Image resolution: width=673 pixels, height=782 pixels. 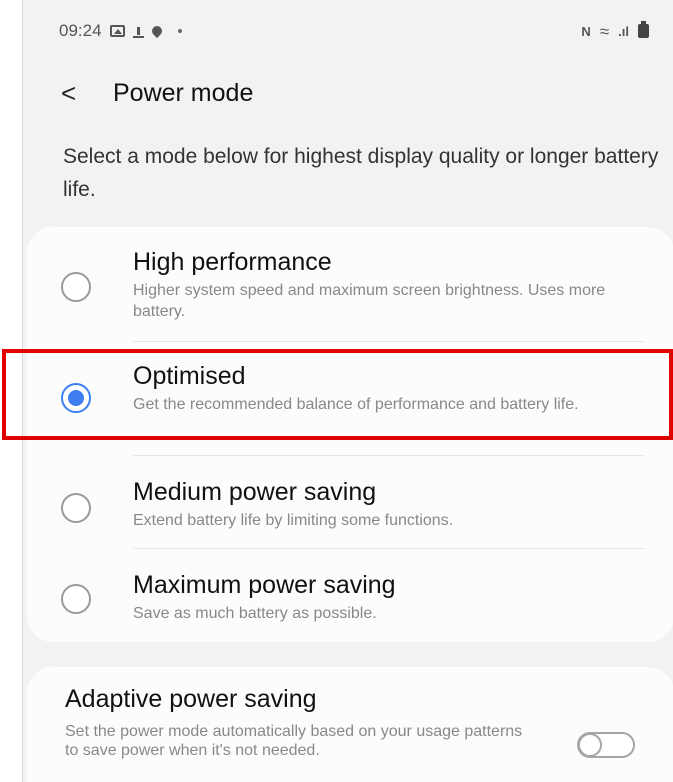 I want to click on nfc-icon: N, so click(x=586, y=31).